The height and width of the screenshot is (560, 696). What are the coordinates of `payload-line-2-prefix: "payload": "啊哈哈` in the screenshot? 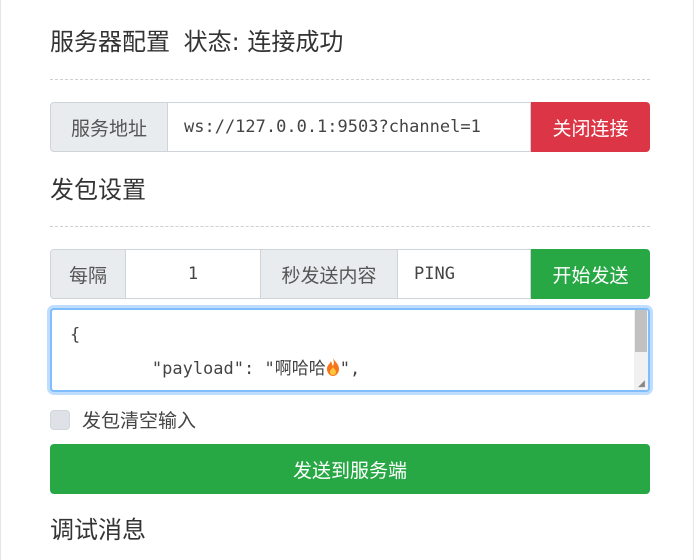 It's located at (198, 369).